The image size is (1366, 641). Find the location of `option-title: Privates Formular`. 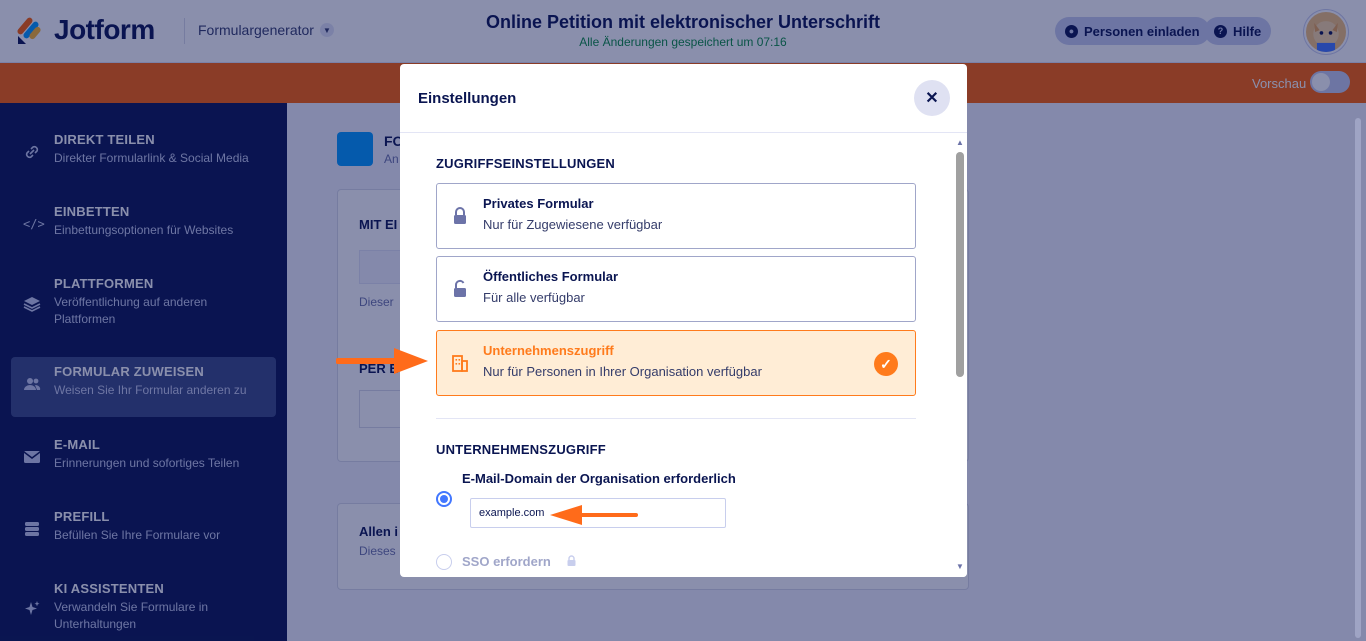

option-title: Privates Formular is located at coordinates (538, 203).